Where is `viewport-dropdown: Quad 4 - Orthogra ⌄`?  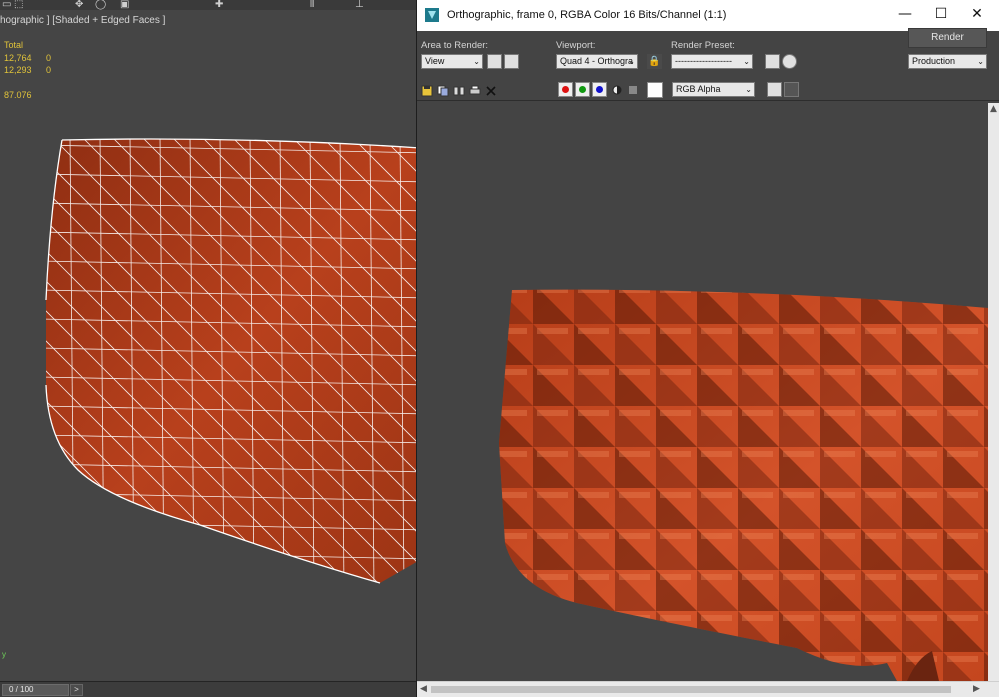 viewport-dropdown: Quad 4 - Orthogra ⌄ is located at coordinates (597, 61).